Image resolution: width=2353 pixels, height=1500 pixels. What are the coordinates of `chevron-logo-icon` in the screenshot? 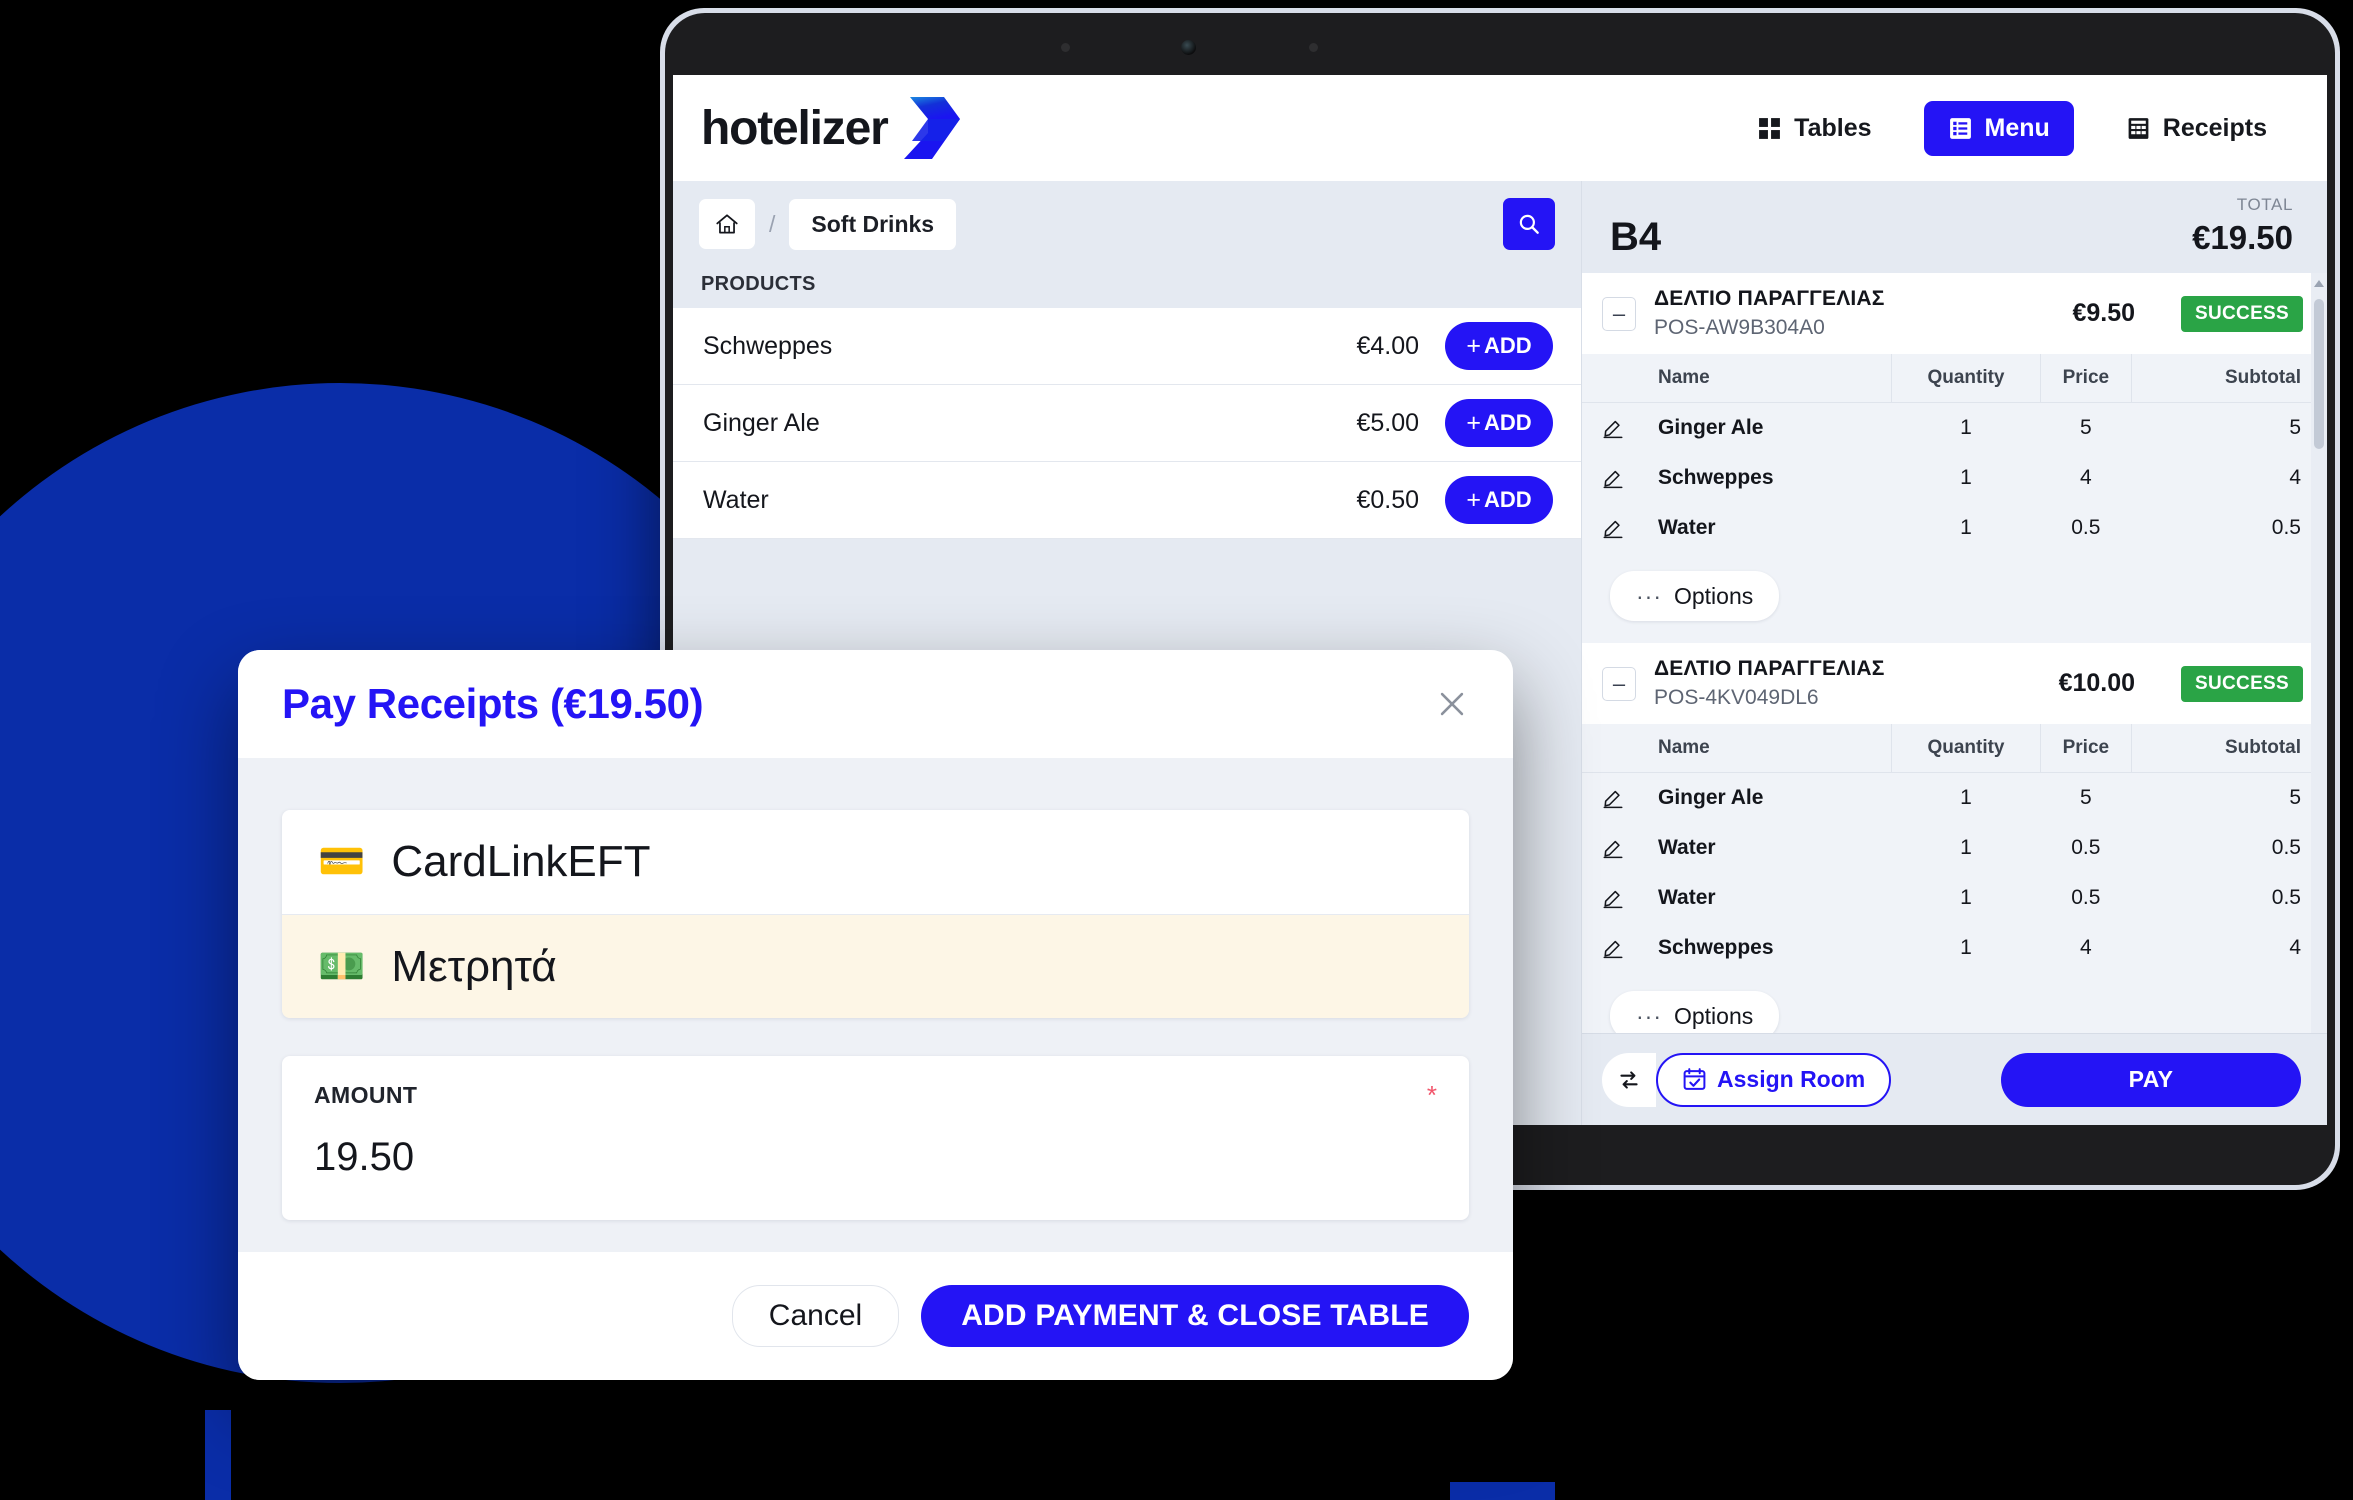 It's located at (931, 128).